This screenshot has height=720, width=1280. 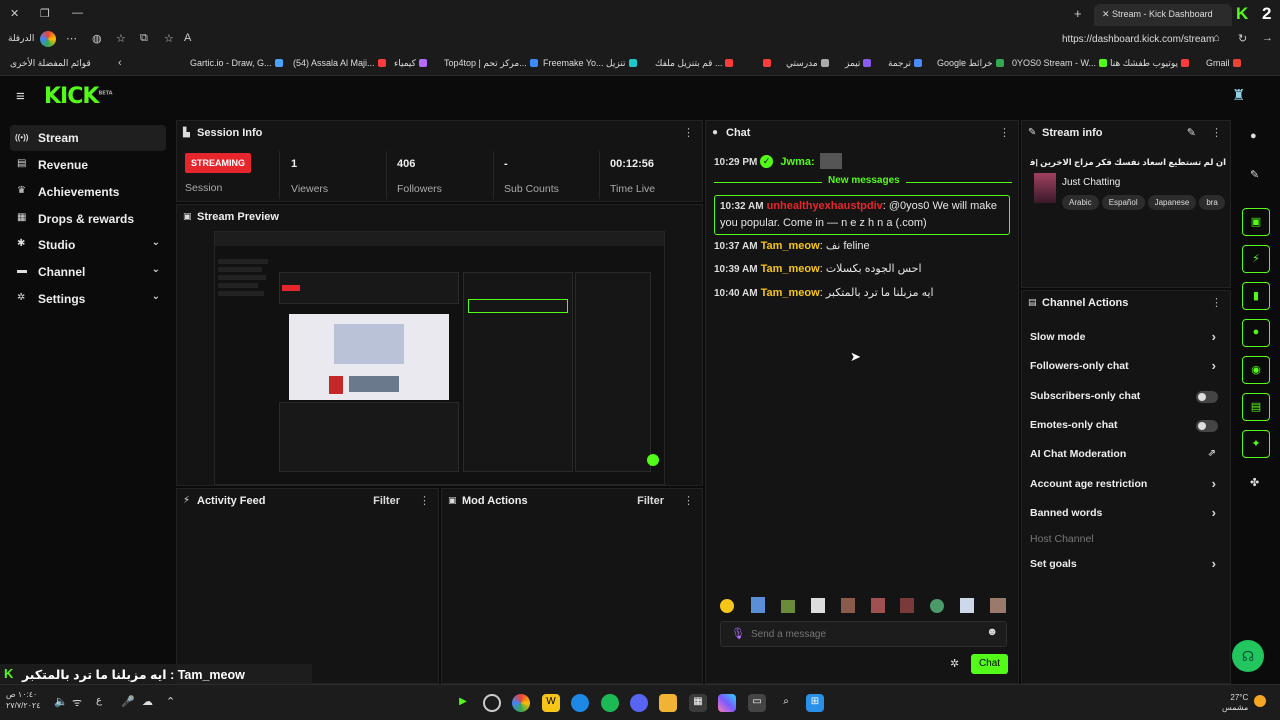 I want to click on extensions-icon: ⧉, so click(x=144, y=38).